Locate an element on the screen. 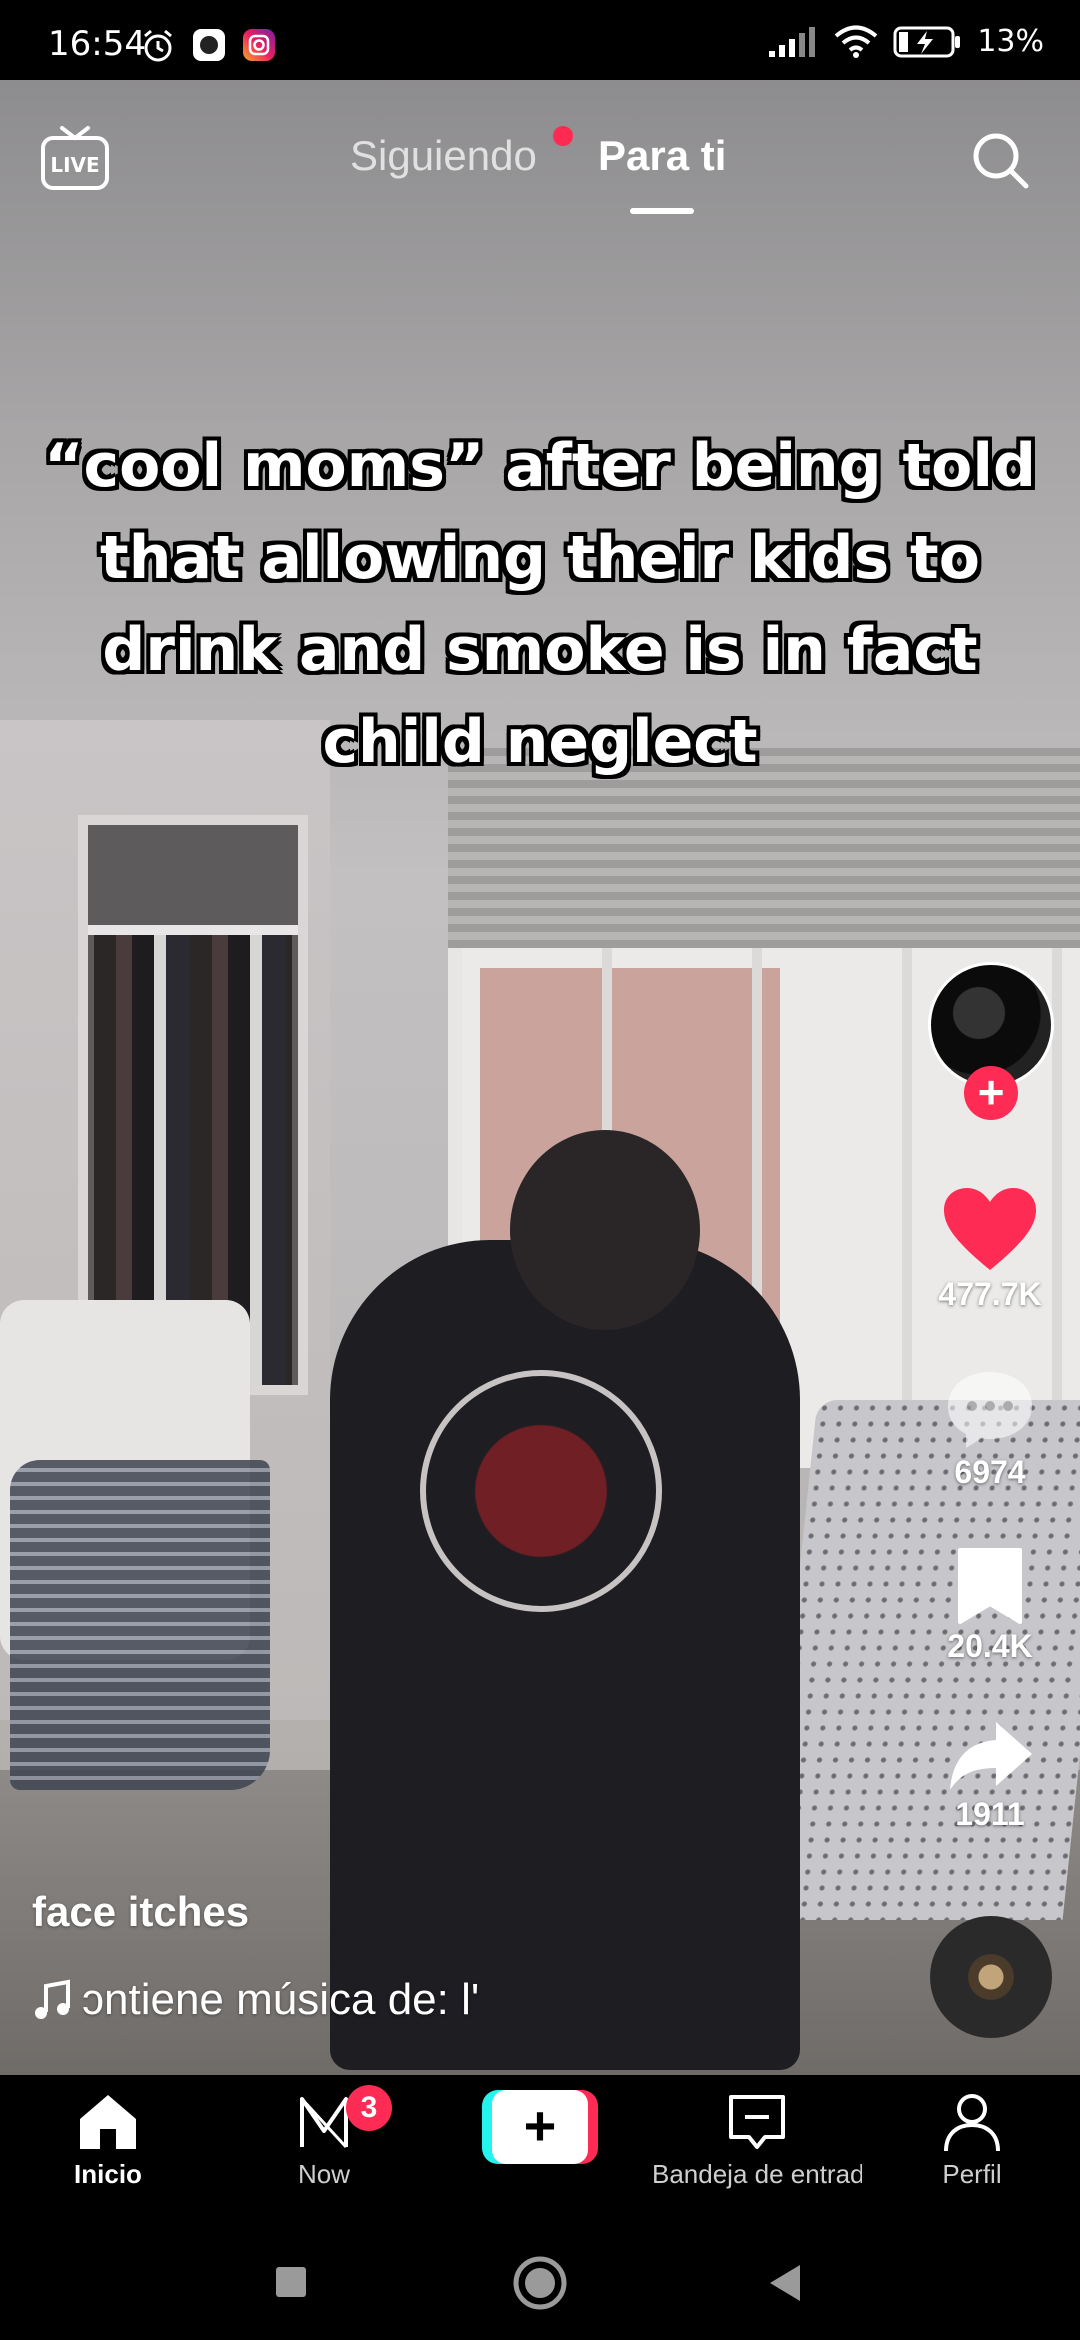 The image size is (1080, 2340). search-icon is located at coordinates (1000, 160).